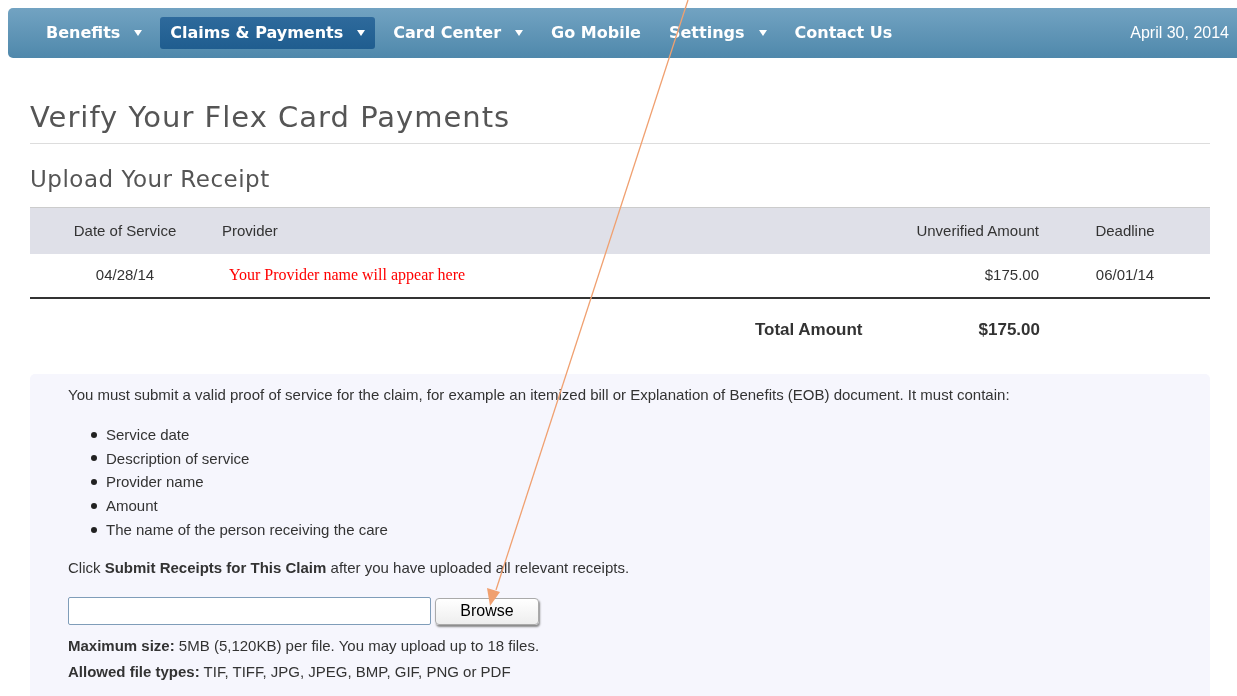 Image resolution: width=1237 pixels, height=696 pixels. Describe the element at coordinates (808, 330) in the screenshot. I see `total-label: Total Amount` at that location.